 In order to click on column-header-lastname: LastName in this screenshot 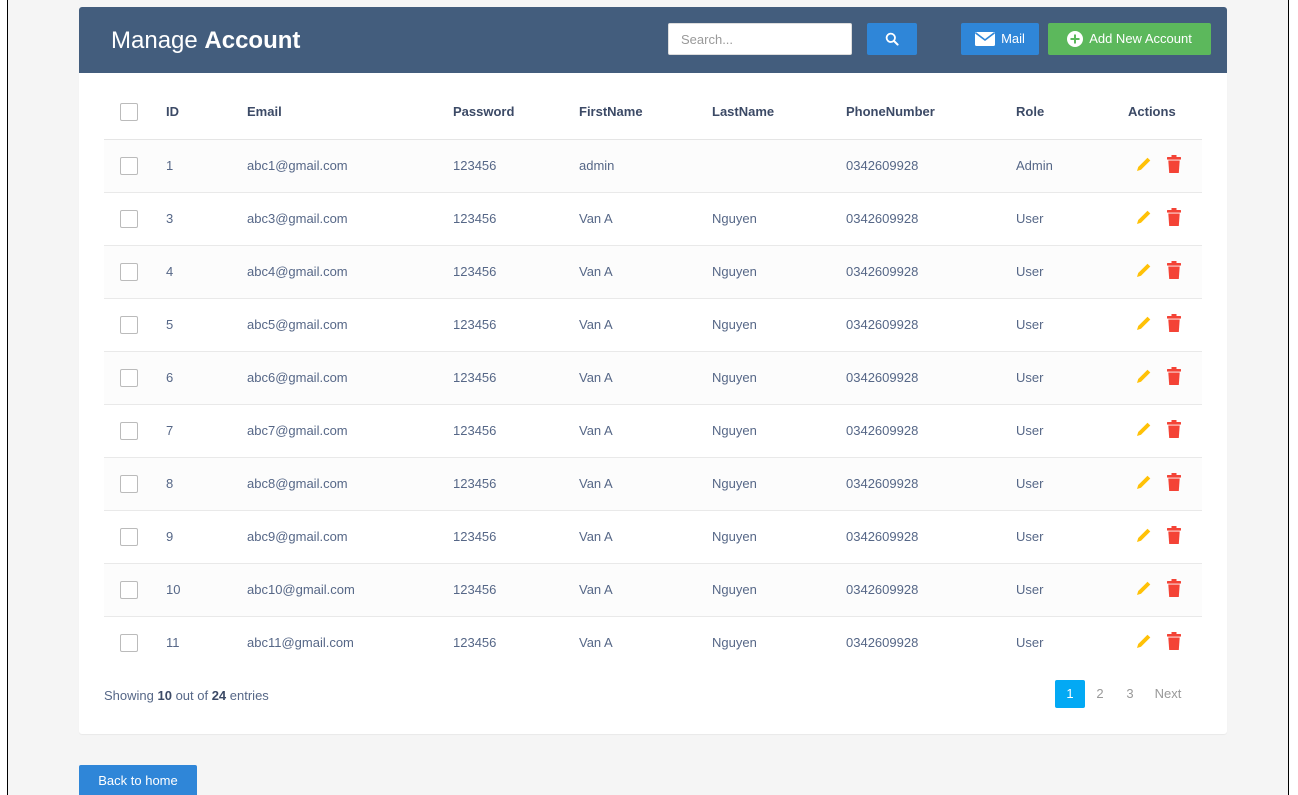, I will do `click(779, 112)`.